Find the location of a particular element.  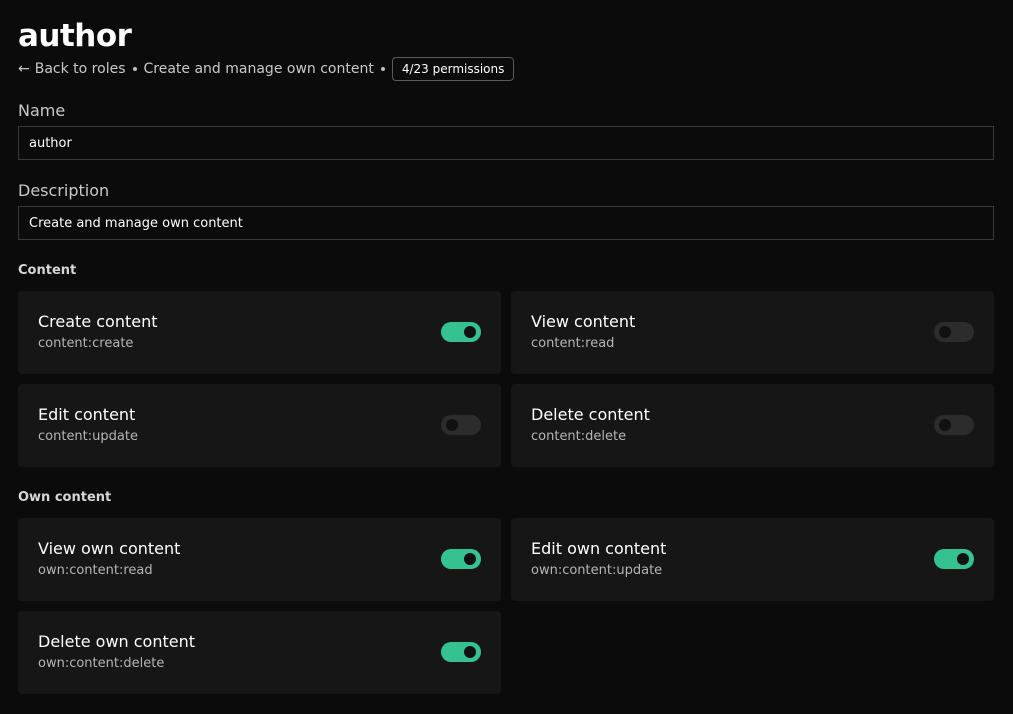

permission-label: Delete content is located at coordinates (590, 414).